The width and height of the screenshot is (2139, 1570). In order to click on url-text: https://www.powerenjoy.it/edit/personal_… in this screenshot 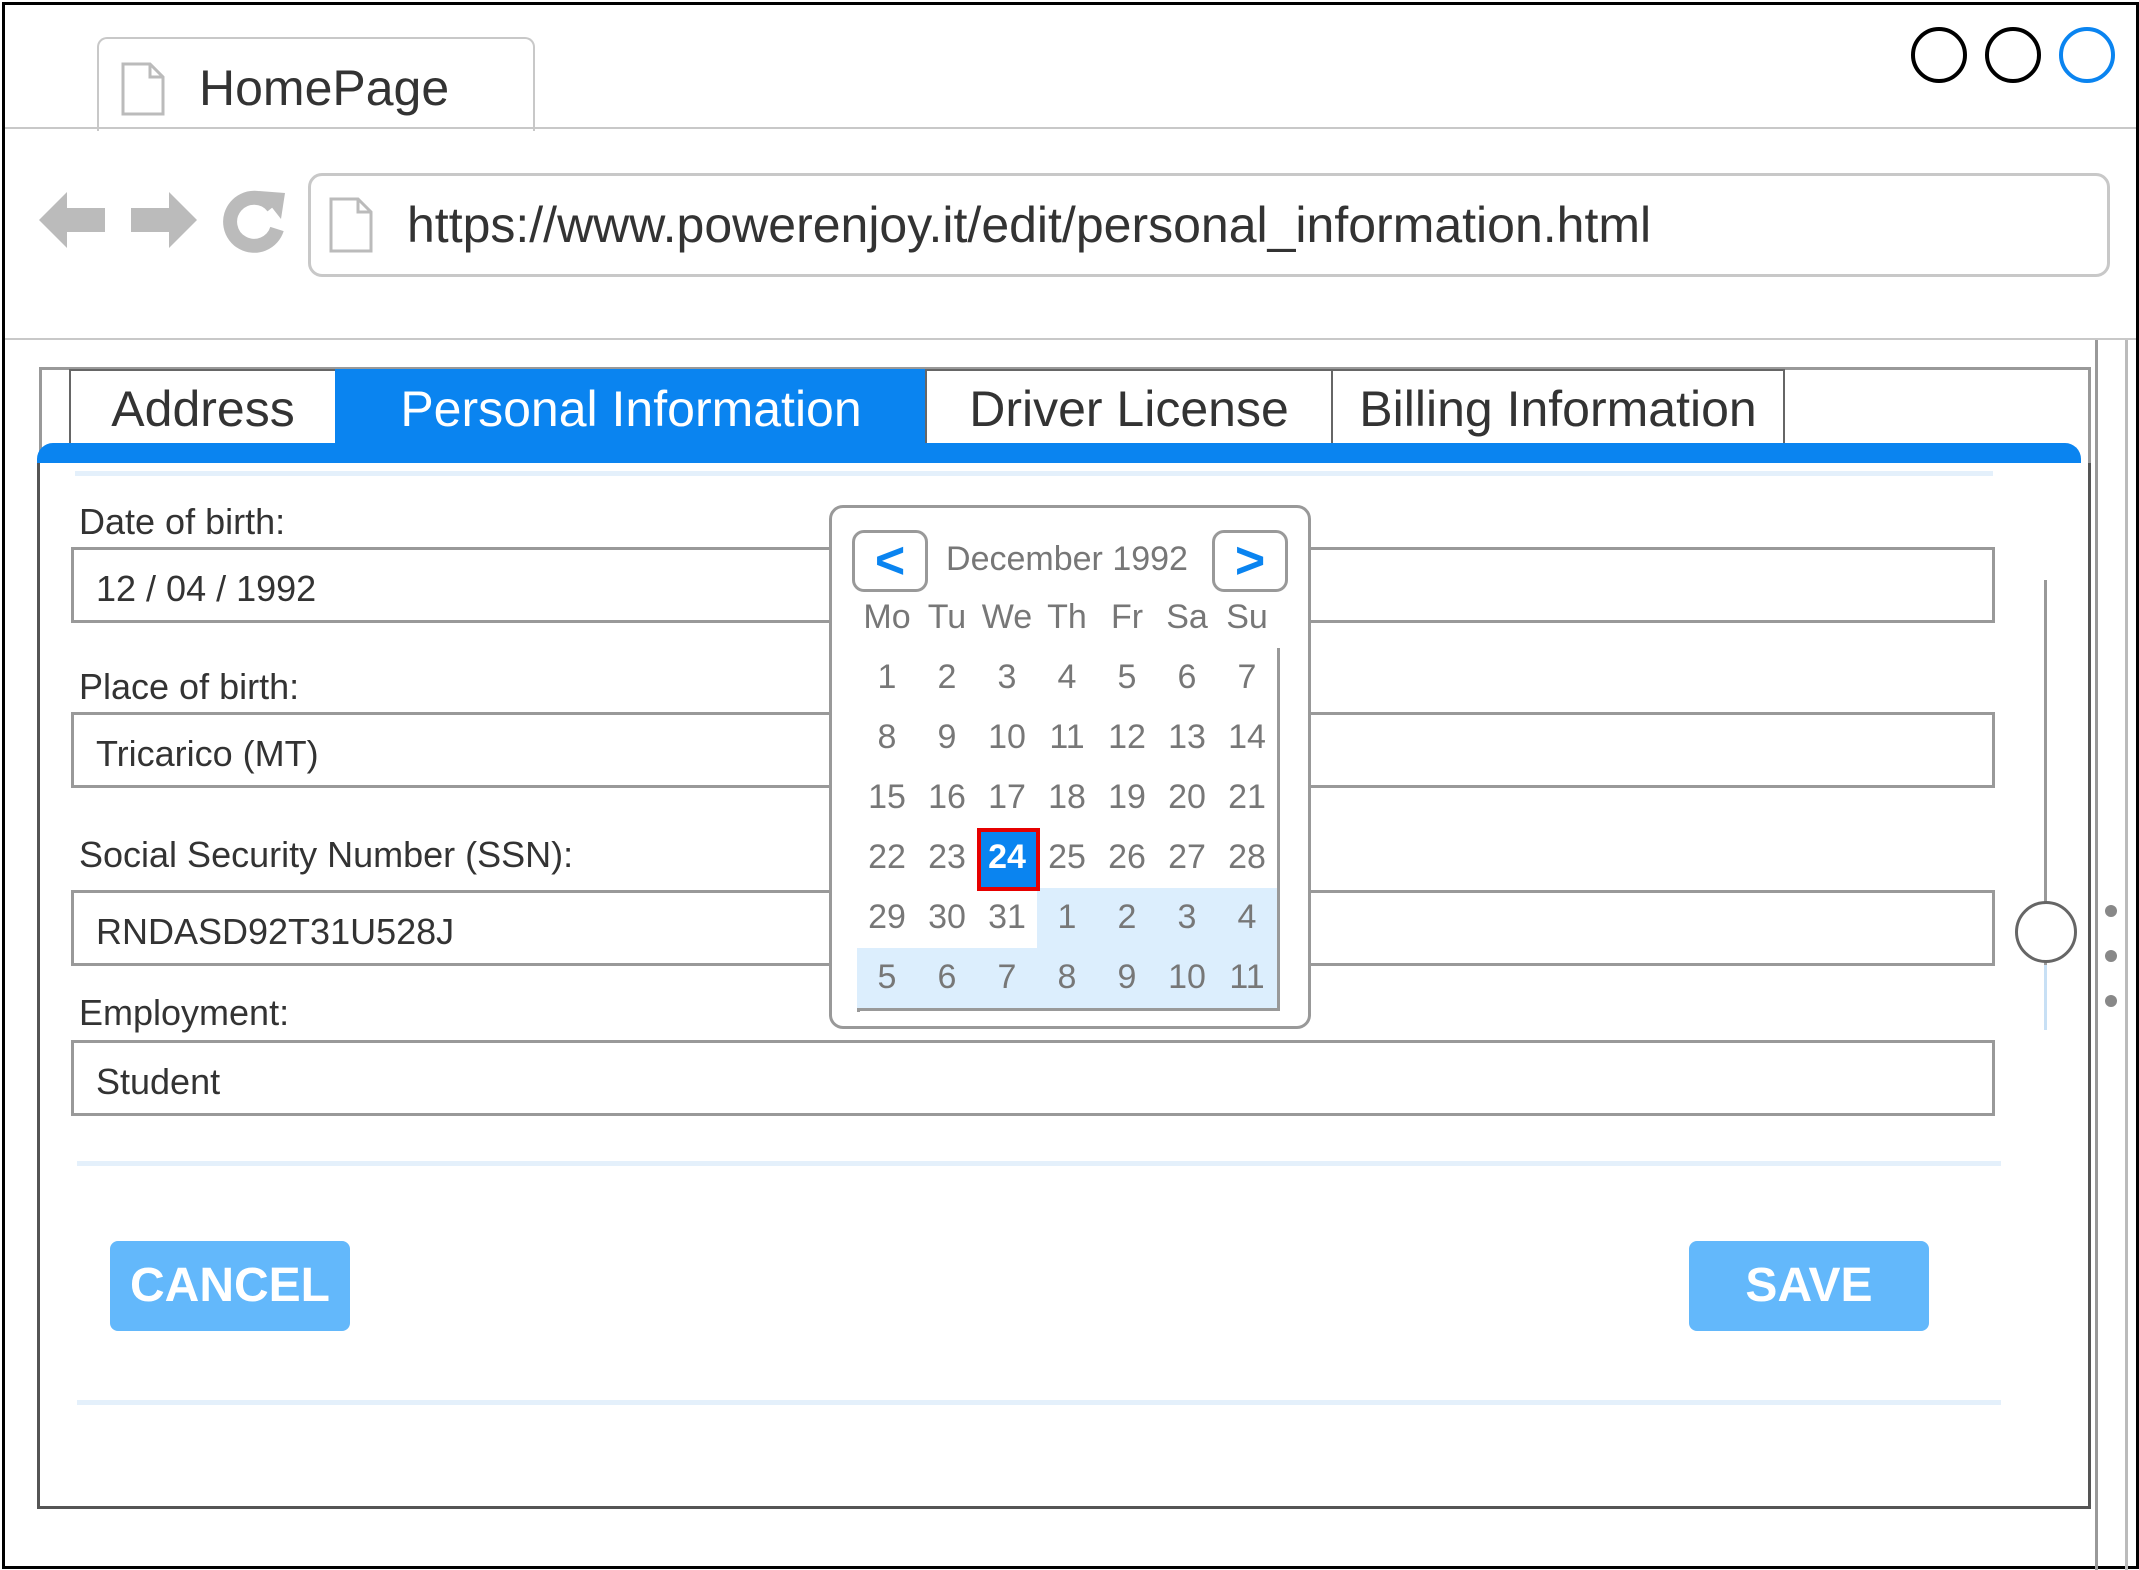, I will do `click(1029, 225)`.